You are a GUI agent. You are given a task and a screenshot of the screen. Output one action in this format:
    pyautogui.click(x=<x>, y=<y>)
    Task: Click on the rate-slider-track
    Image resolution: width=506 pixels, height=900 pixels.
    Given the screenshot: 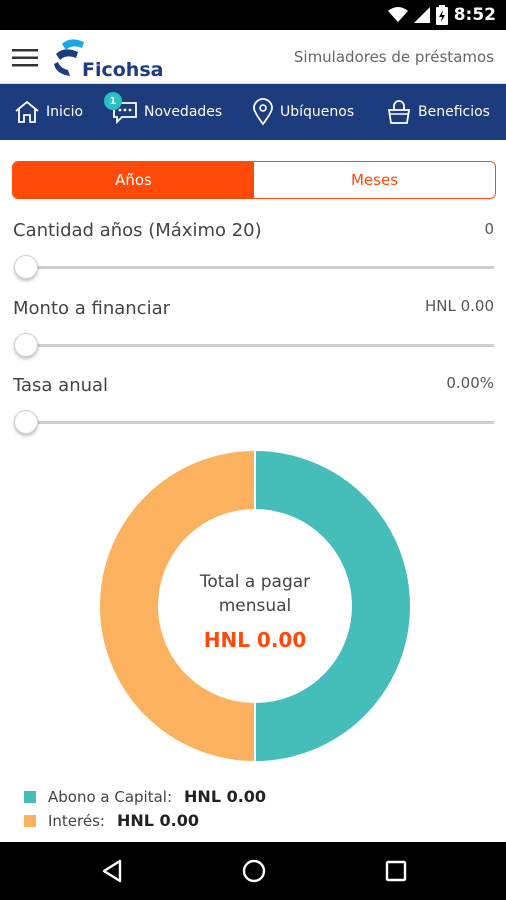 What is the action you would take?
    pyautogui.click(x=257, y=422)
    